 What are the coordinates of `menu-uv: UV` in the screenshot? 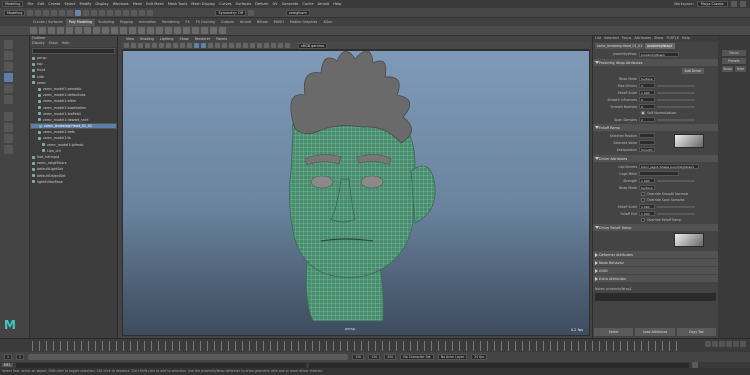 It's located at (274, 4).